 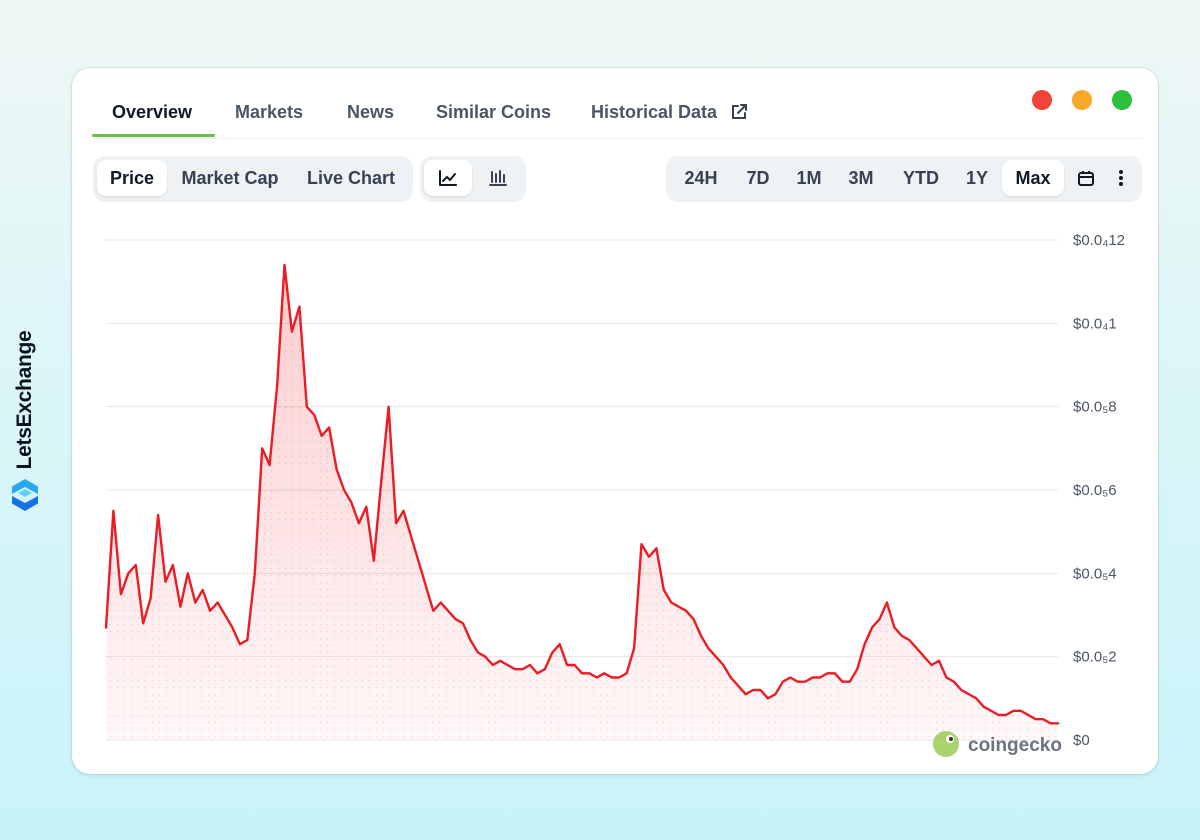 I want to click on coingecko-logo-icon, so click(x=946, y=744).